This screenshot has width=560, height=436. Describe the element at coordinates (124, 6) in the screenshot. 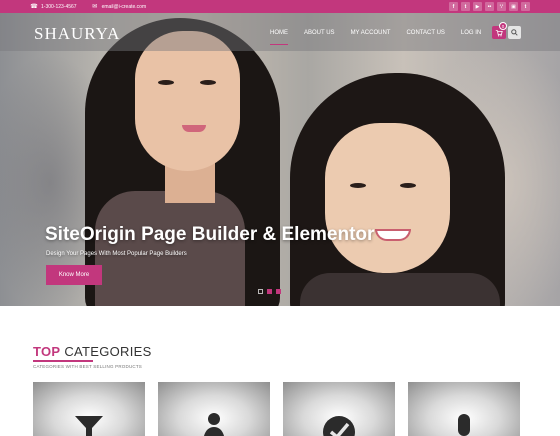

I see `email-text: email@i-create.com` at that location.